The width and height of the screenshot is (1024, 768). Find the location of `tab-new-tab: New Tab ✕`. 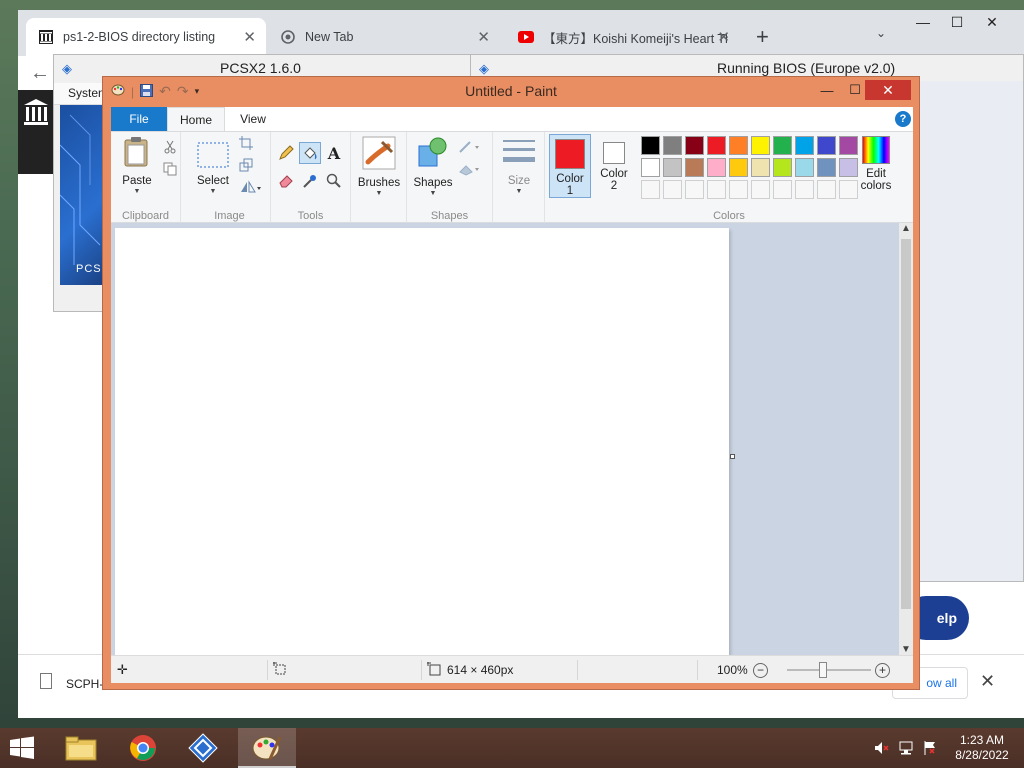

tab-new-tab: New Tab ✕ is located at coordinates (384, 37).